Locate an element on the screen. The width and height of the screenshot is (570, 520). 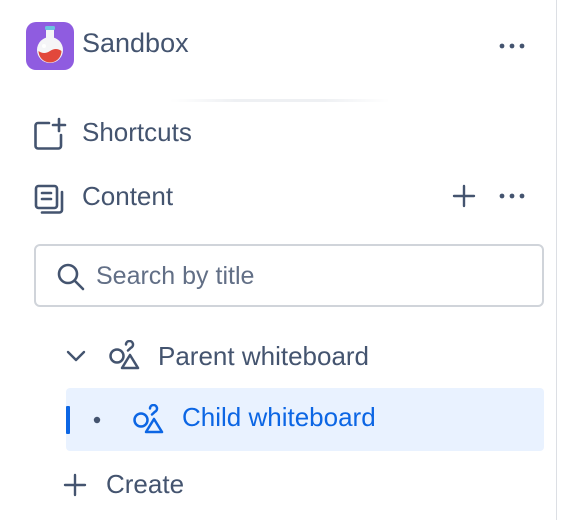
content-add-button is located at coordinates (464, 196).